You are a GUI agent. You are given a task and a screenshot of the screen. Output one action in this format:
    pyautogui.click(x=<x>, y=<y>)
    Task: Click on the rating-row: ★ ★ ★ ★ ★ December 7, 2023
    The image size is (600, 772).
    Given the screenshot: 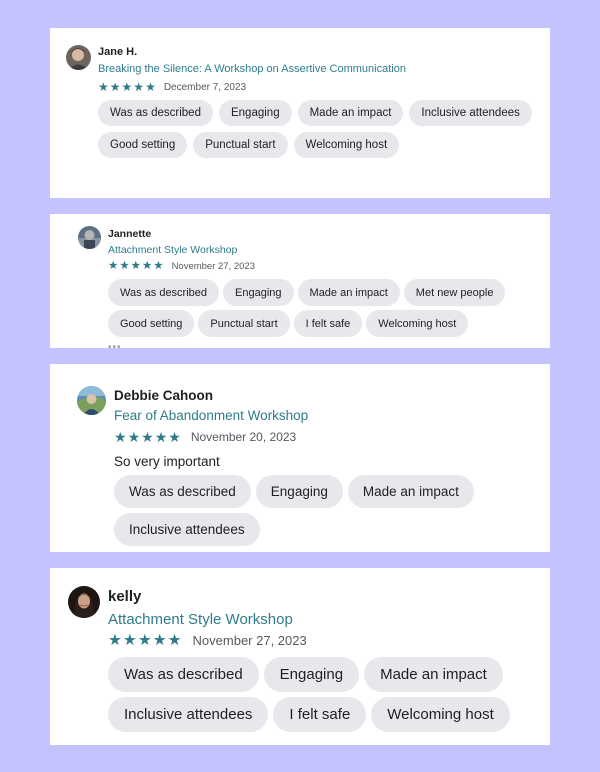 What is the action you would take?
    pyautogui.click(x=172, y=87)
    